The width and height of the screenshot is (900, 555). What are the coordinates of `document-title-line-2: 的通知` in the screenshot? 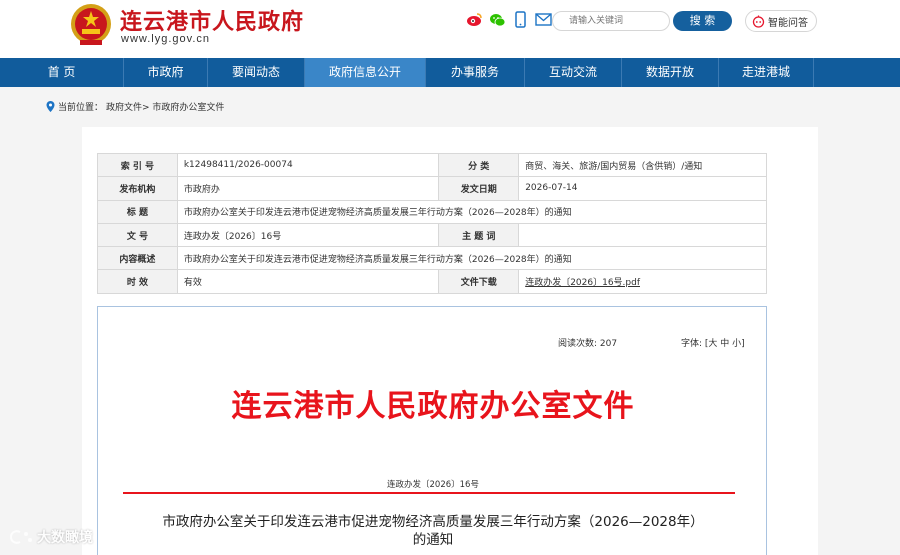 It's located at (433, 540).